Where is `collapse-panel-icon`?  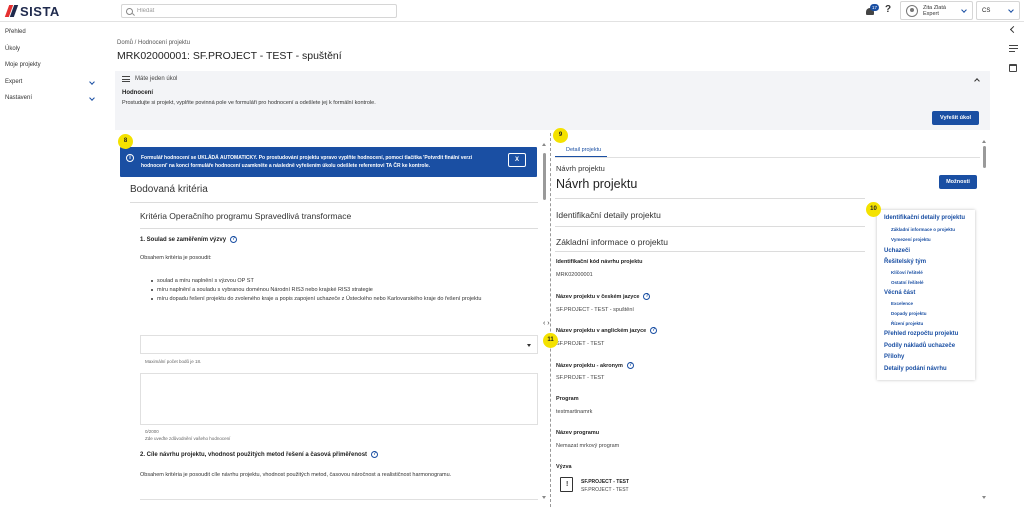
collapse-panel-icon is located at coordinates (1013, 29).